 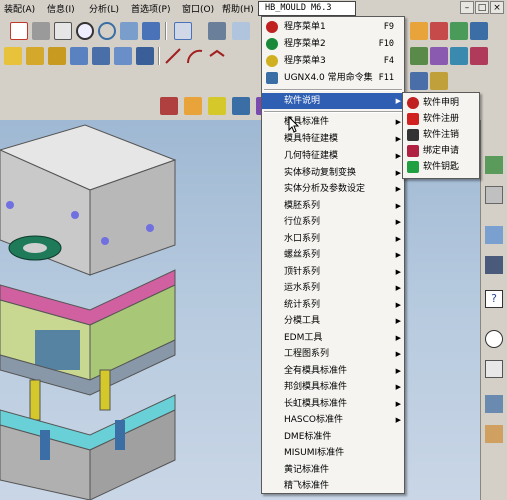 What do you see at coordinates (272, 78) in the screenshot?
I see `ugnx-icon` at bounding box center [272, 78].